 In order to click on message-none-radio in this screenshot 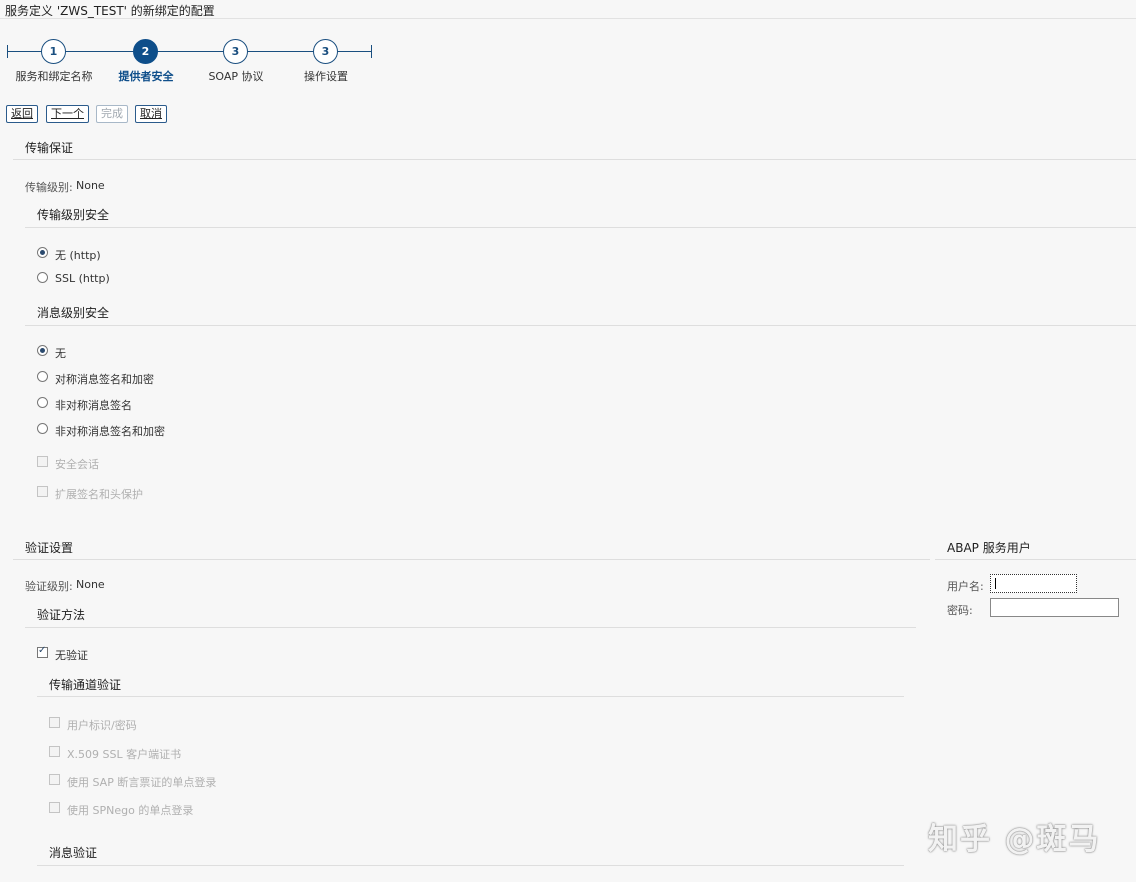, I will do `click(42, 350)`.